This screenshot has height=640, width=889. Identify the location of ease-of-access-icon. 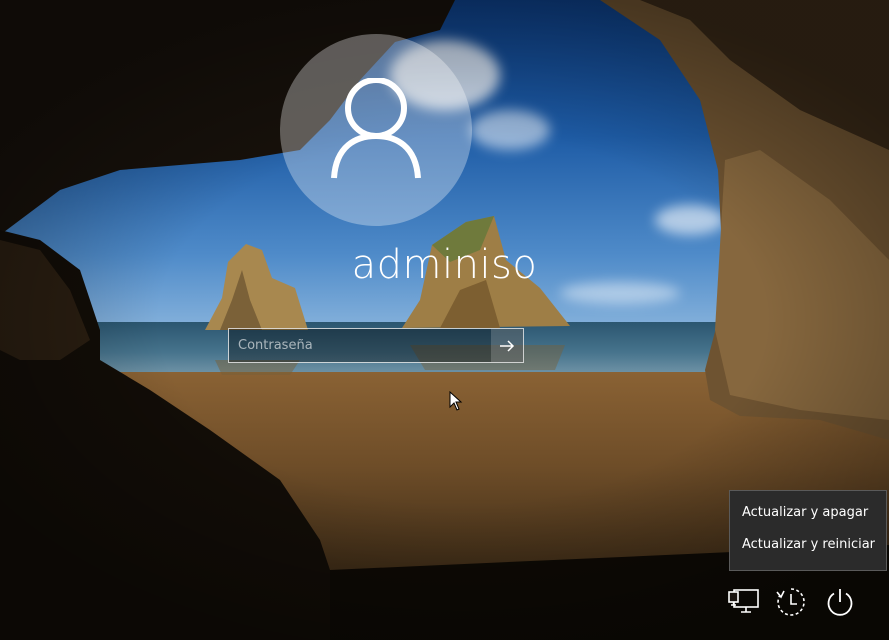
(790, 602).